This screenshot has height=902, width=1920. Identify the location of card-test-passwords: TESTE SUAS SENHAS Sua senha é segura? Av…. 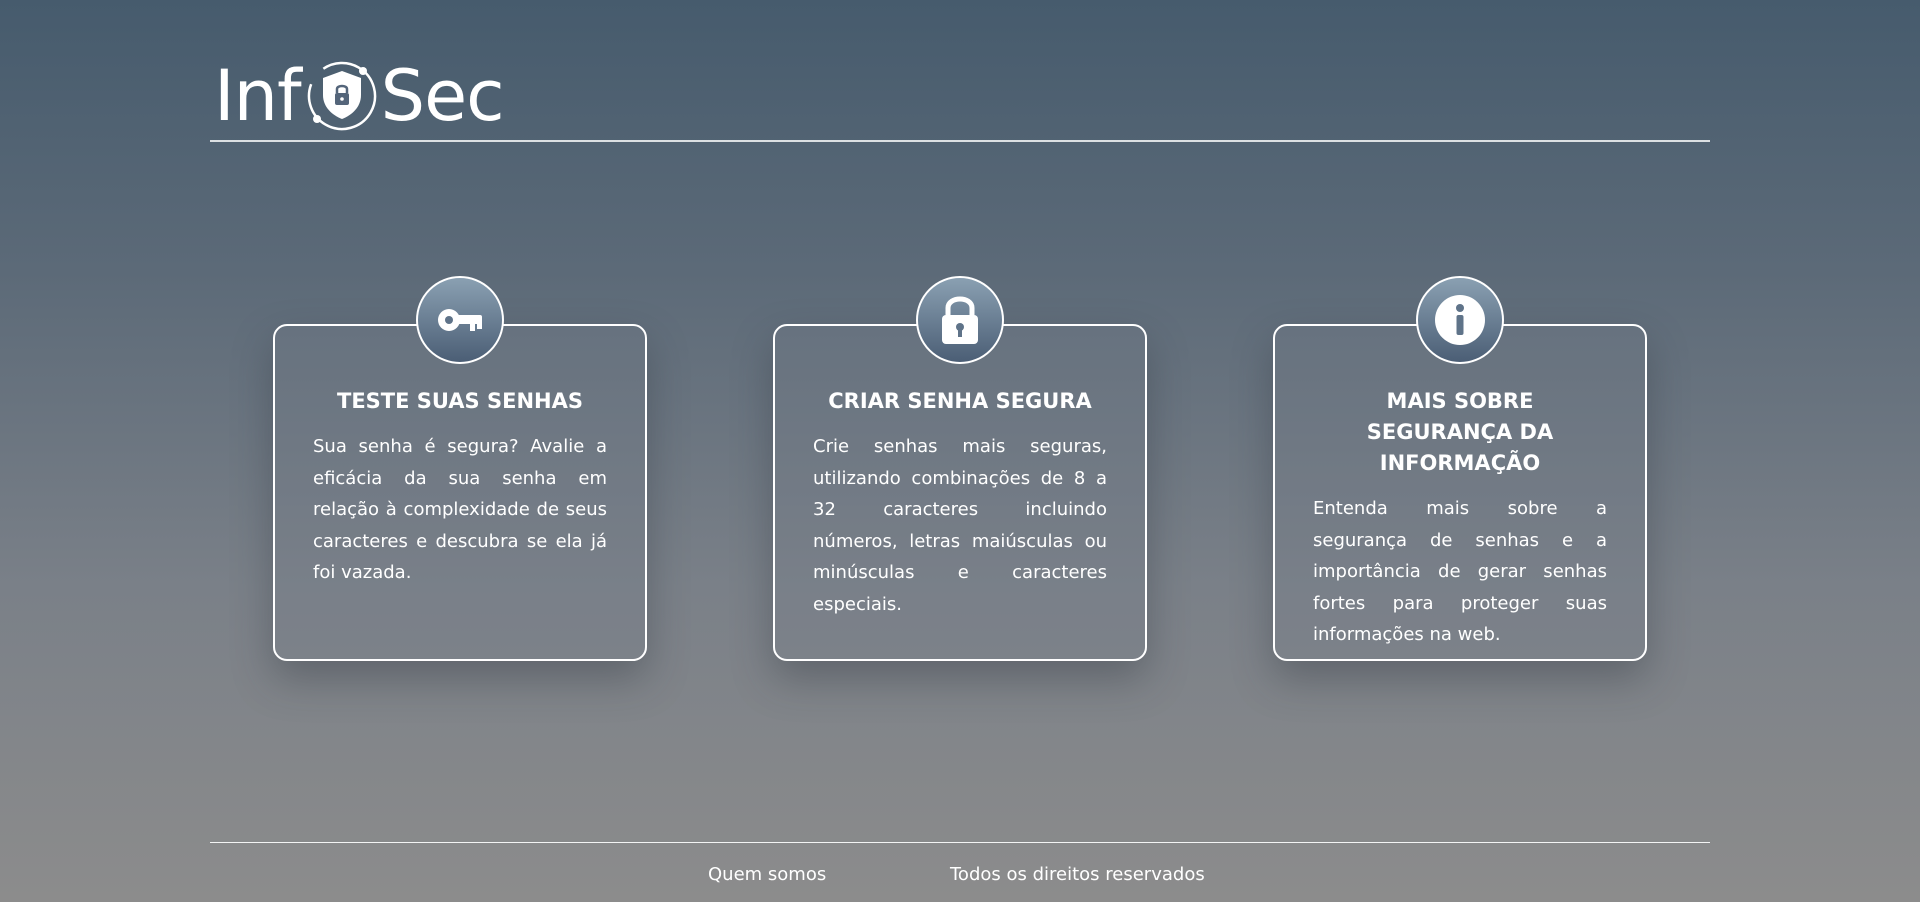
(460, 468).